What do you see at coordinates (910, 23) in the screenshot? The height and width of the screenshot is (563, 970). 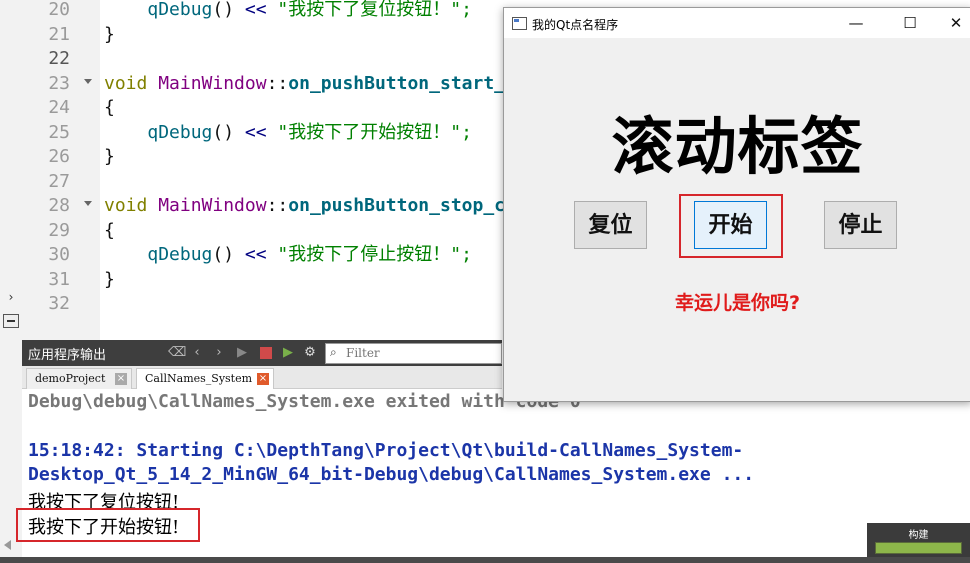 I see `maximize-button: ☐` at bounding box center [910, 23].